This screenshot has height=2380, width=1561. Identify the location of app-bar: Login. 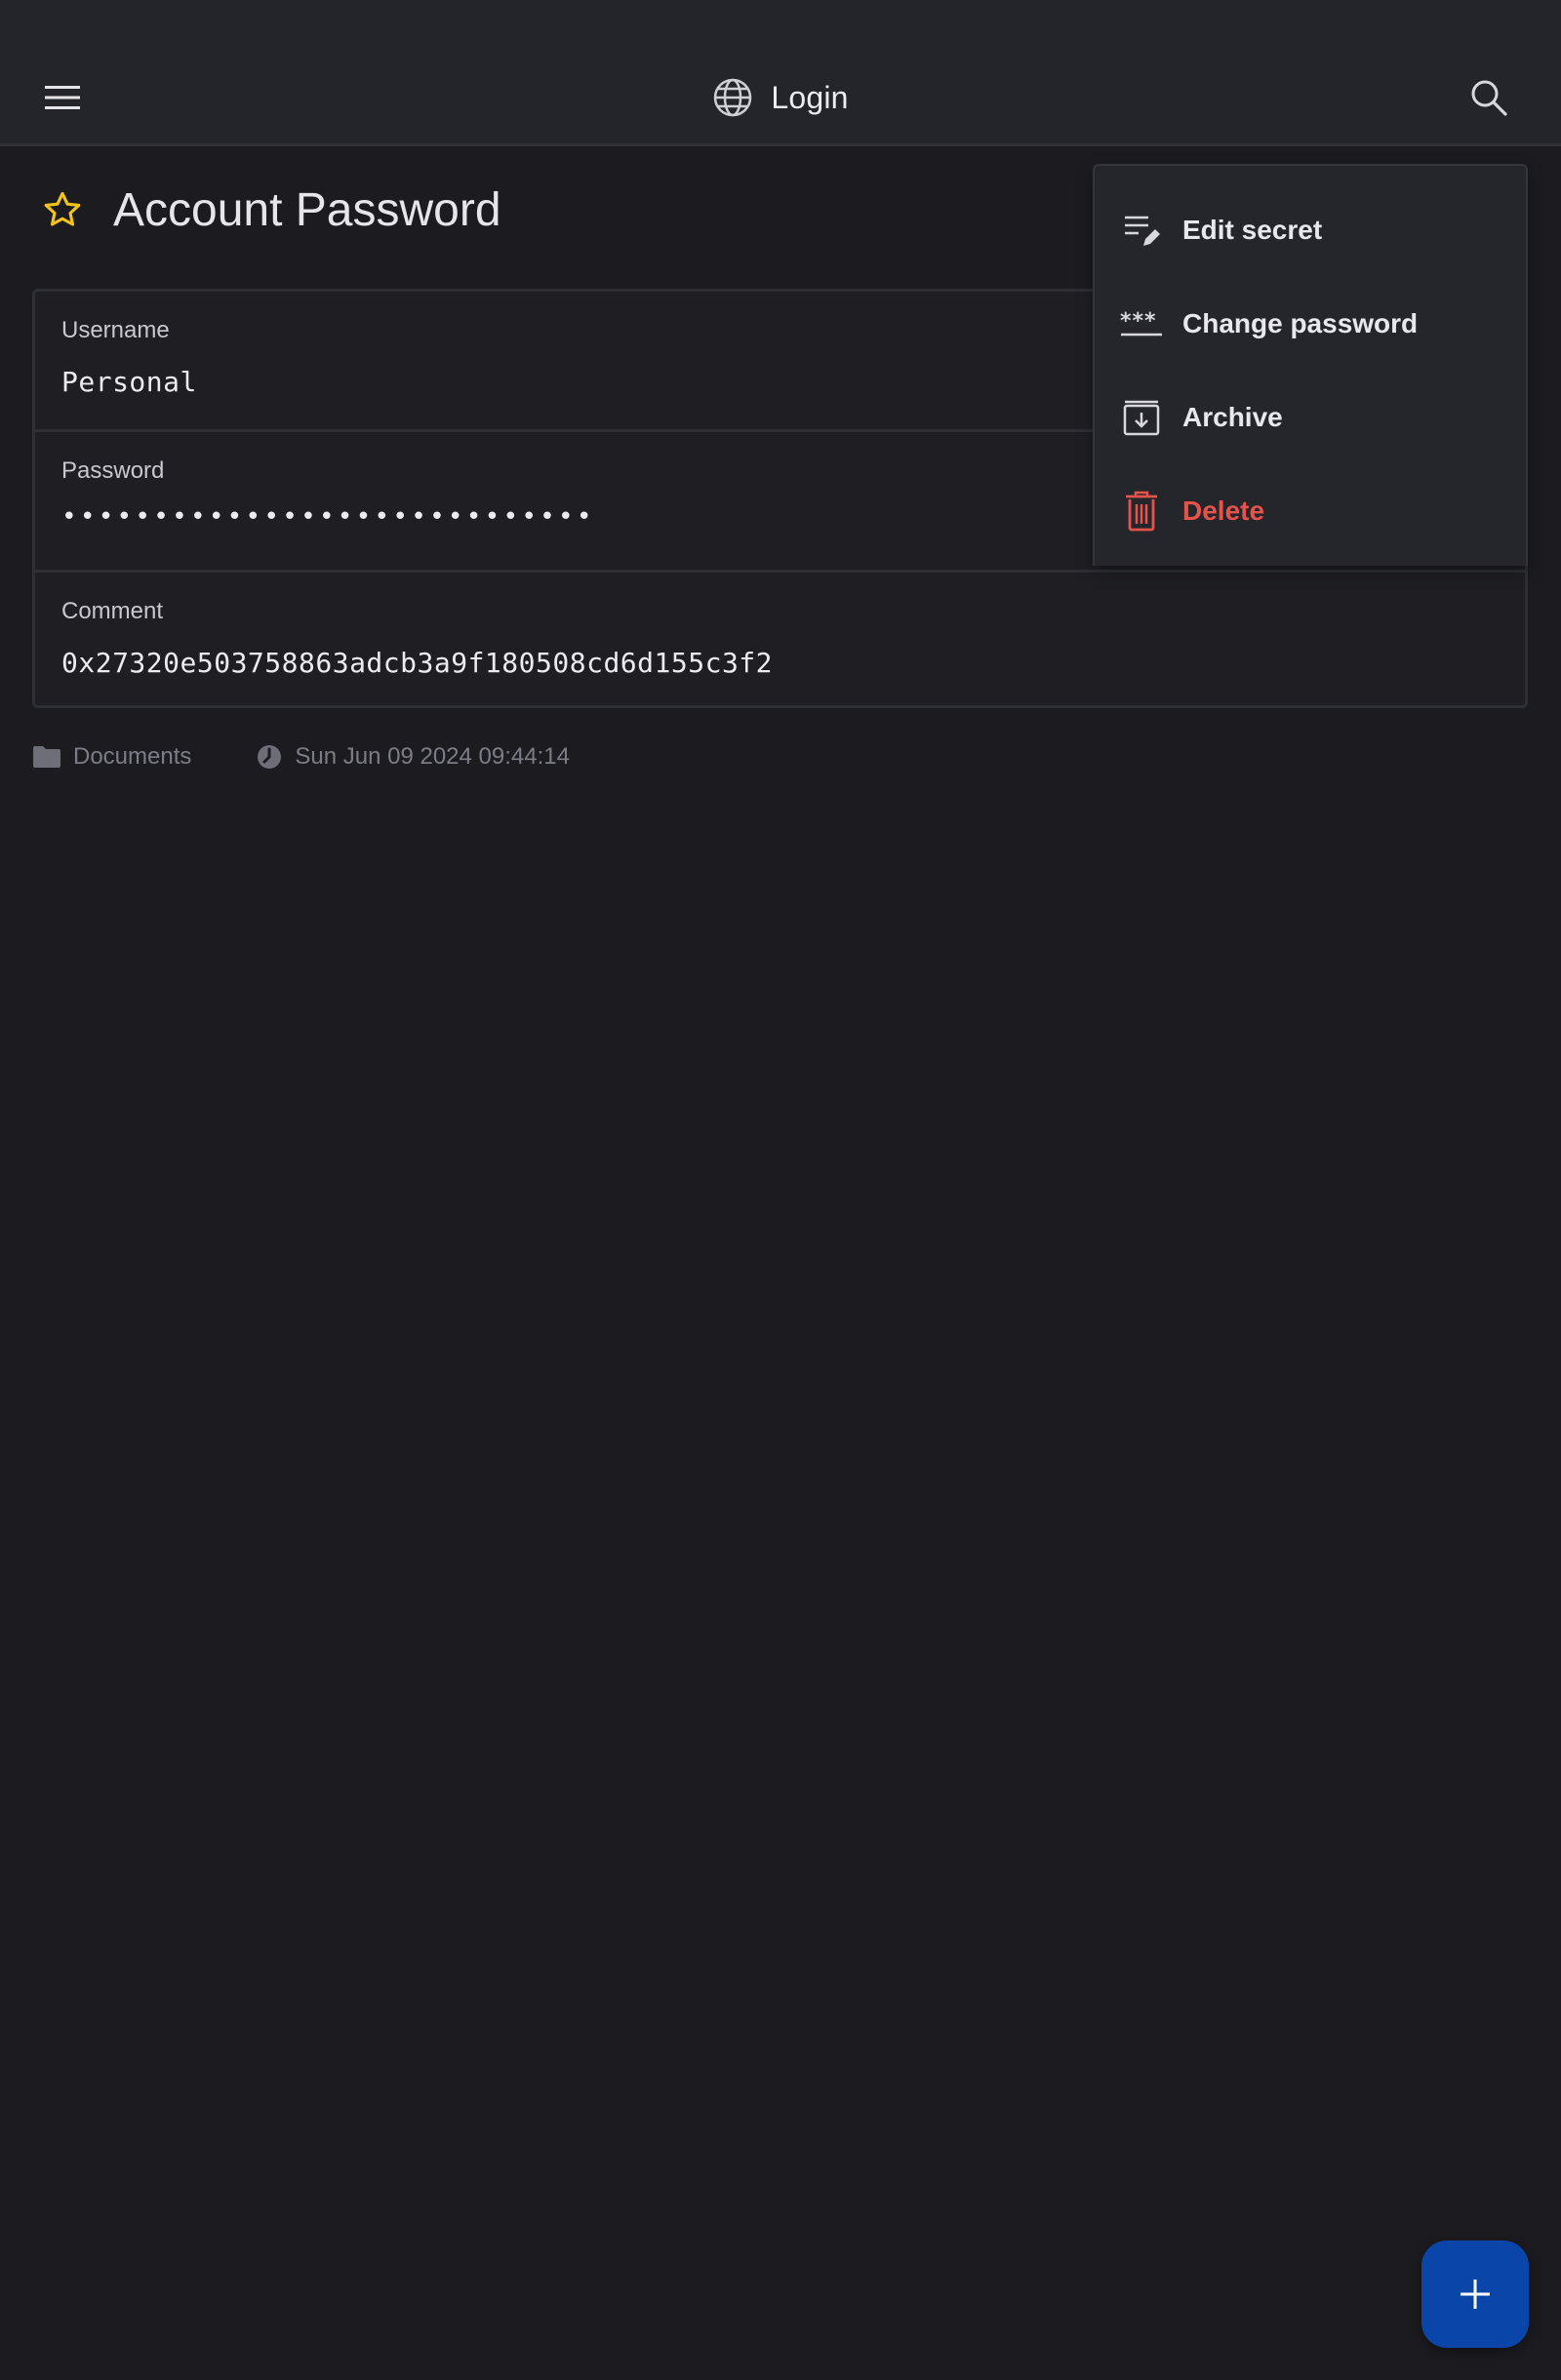
(780, 73).